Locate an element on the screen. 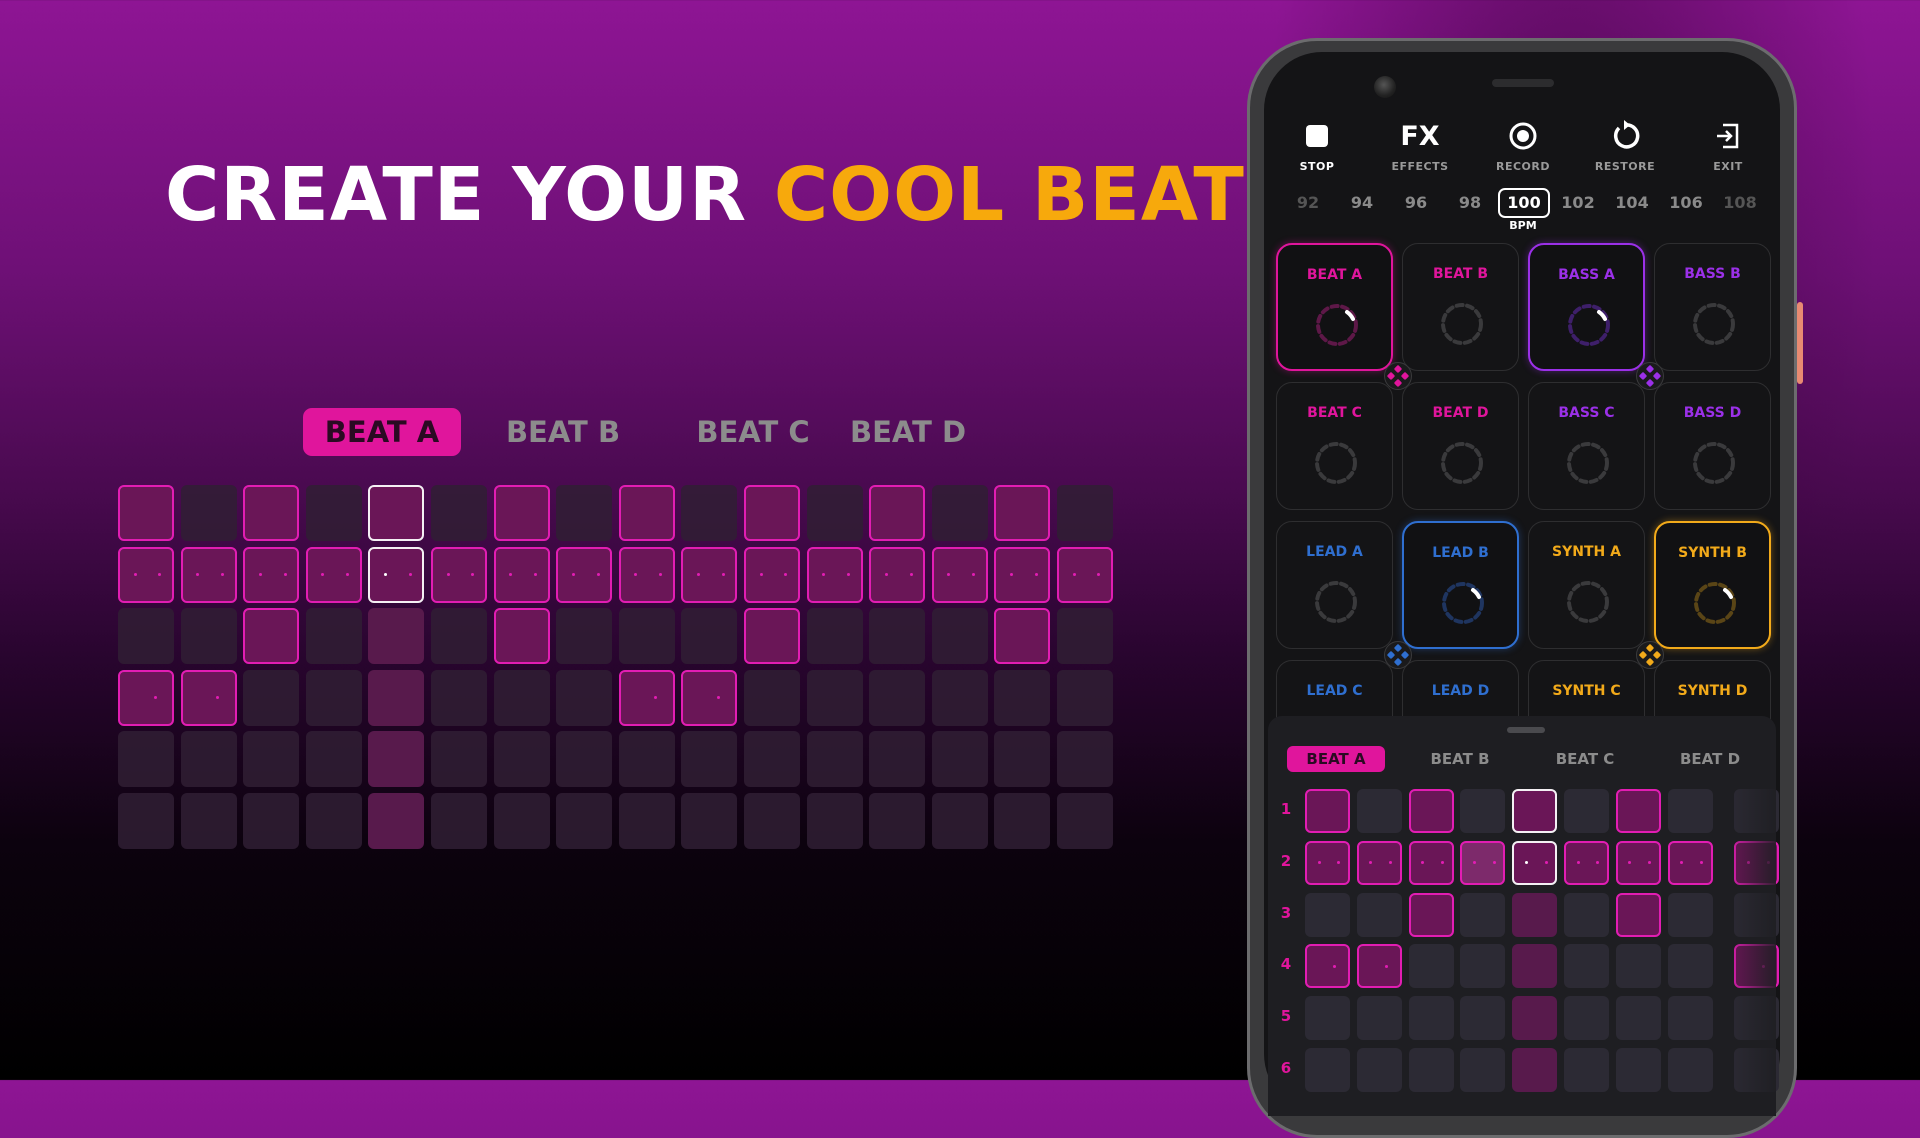  bpm-option-98: 98 is located at coordinates (1470, 203).